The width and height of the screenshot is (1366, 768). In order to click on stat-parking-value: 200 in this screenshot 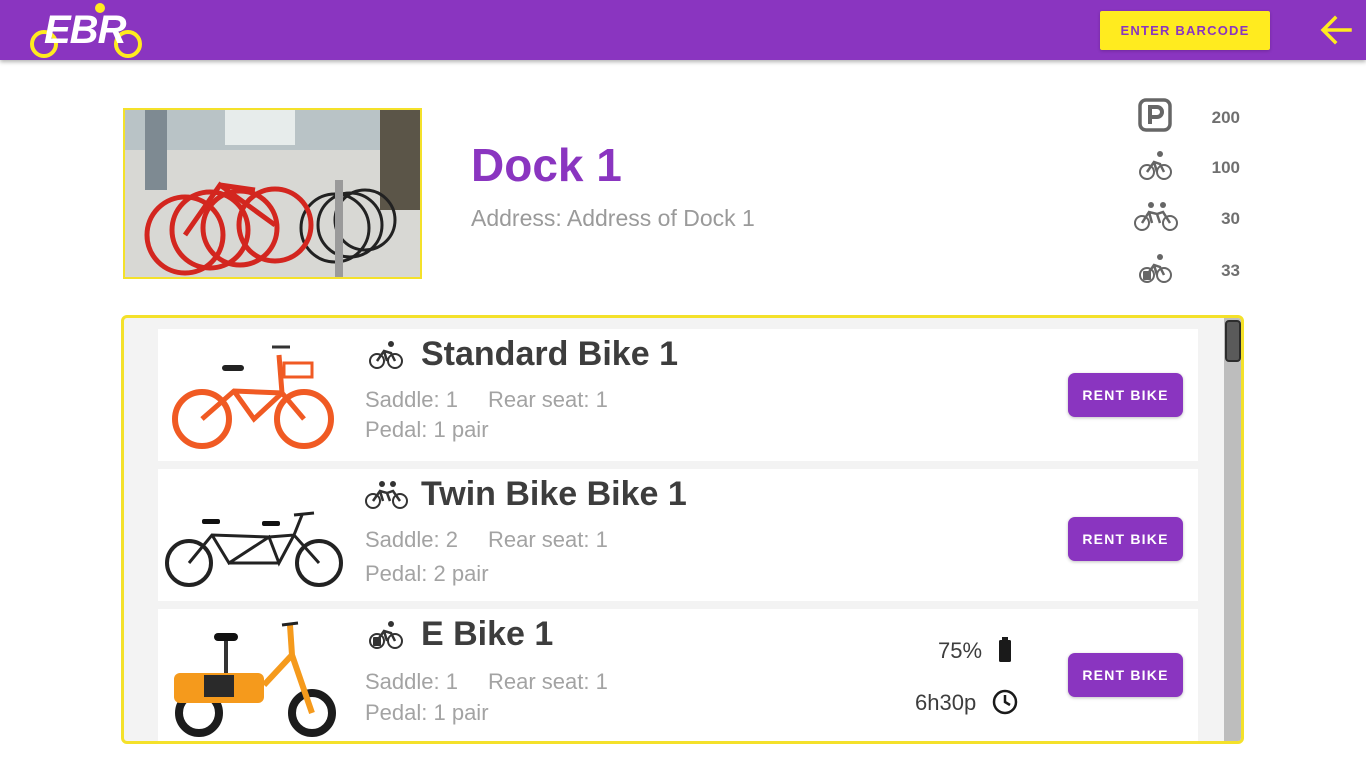, I will do `click(1225, 117)`.